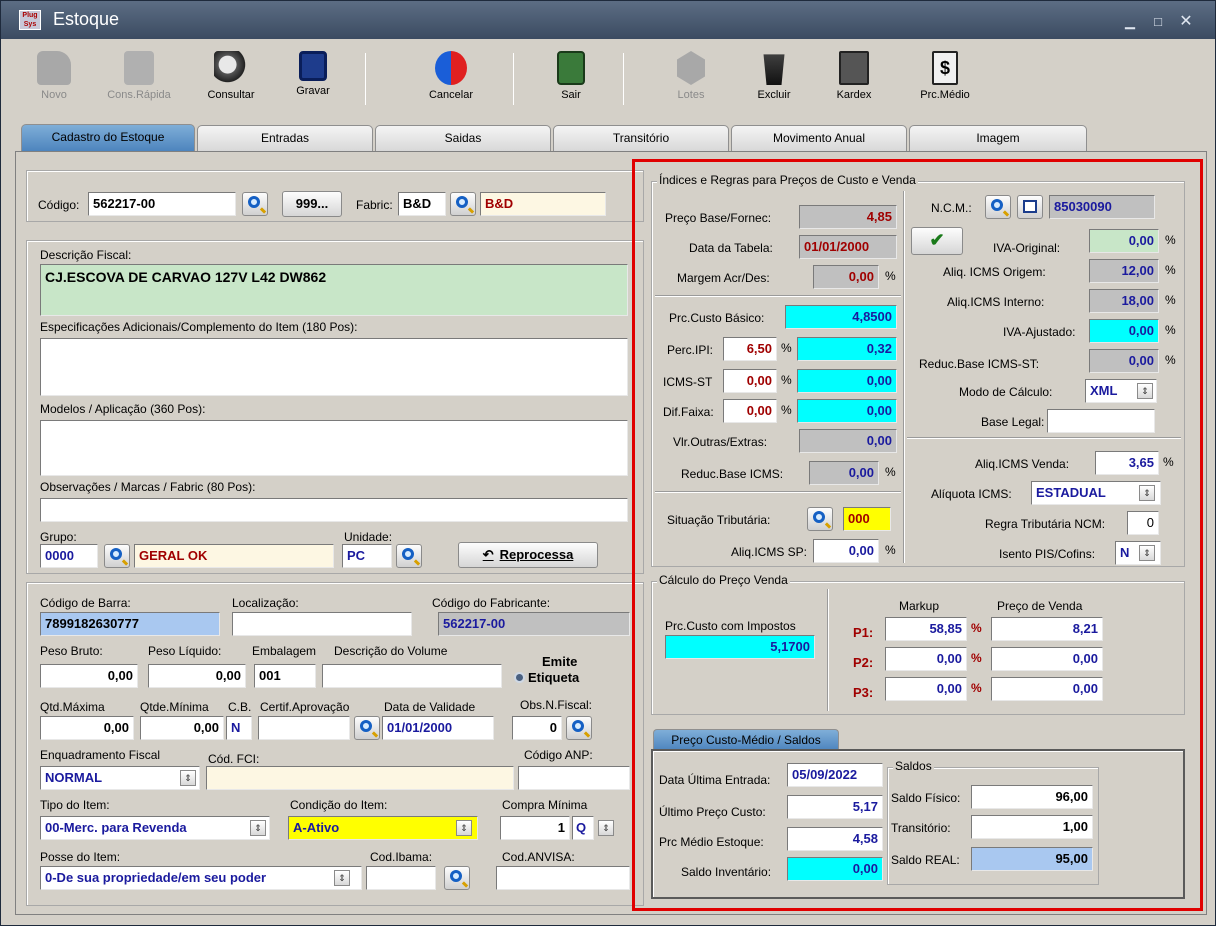 This screenshot has width=1216, height=926. What do you see at coordinates (463, 138) in the screenshot?
I see `tab-saidas: Saidas` at bounding box center [463, 138].